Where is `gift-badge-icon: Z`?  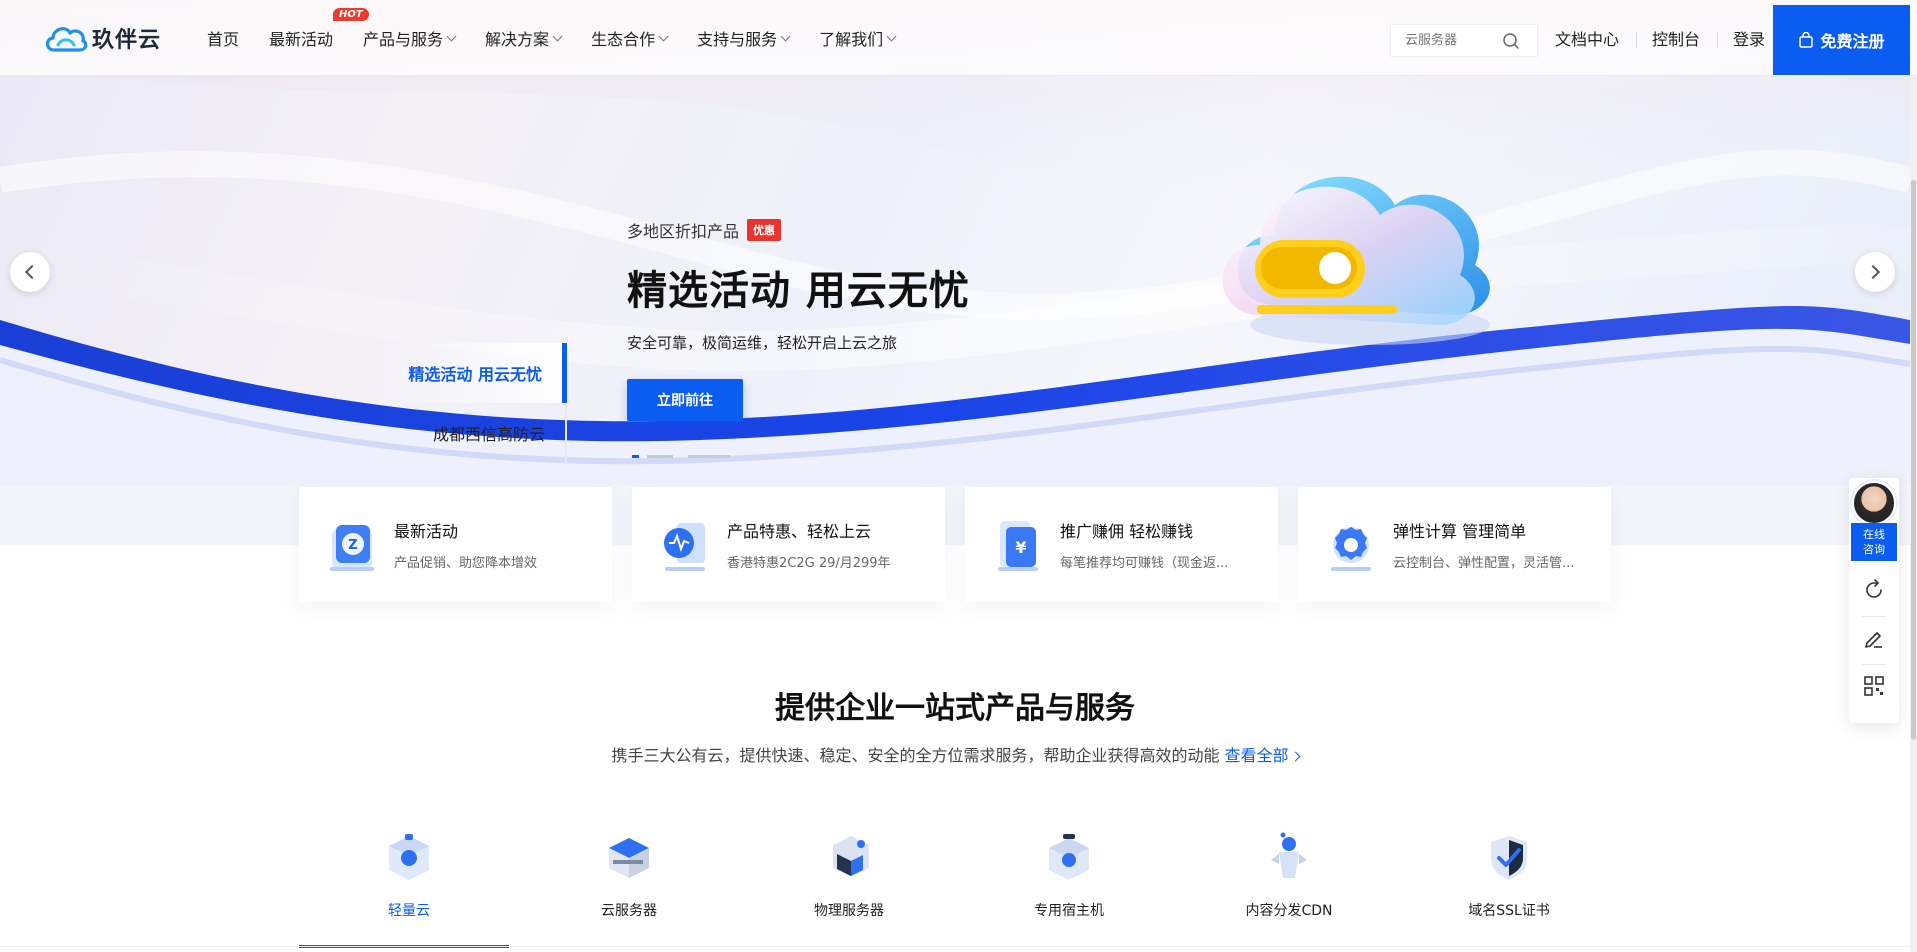 gift-badge-icon: Z is located at coordinates (352, 547).